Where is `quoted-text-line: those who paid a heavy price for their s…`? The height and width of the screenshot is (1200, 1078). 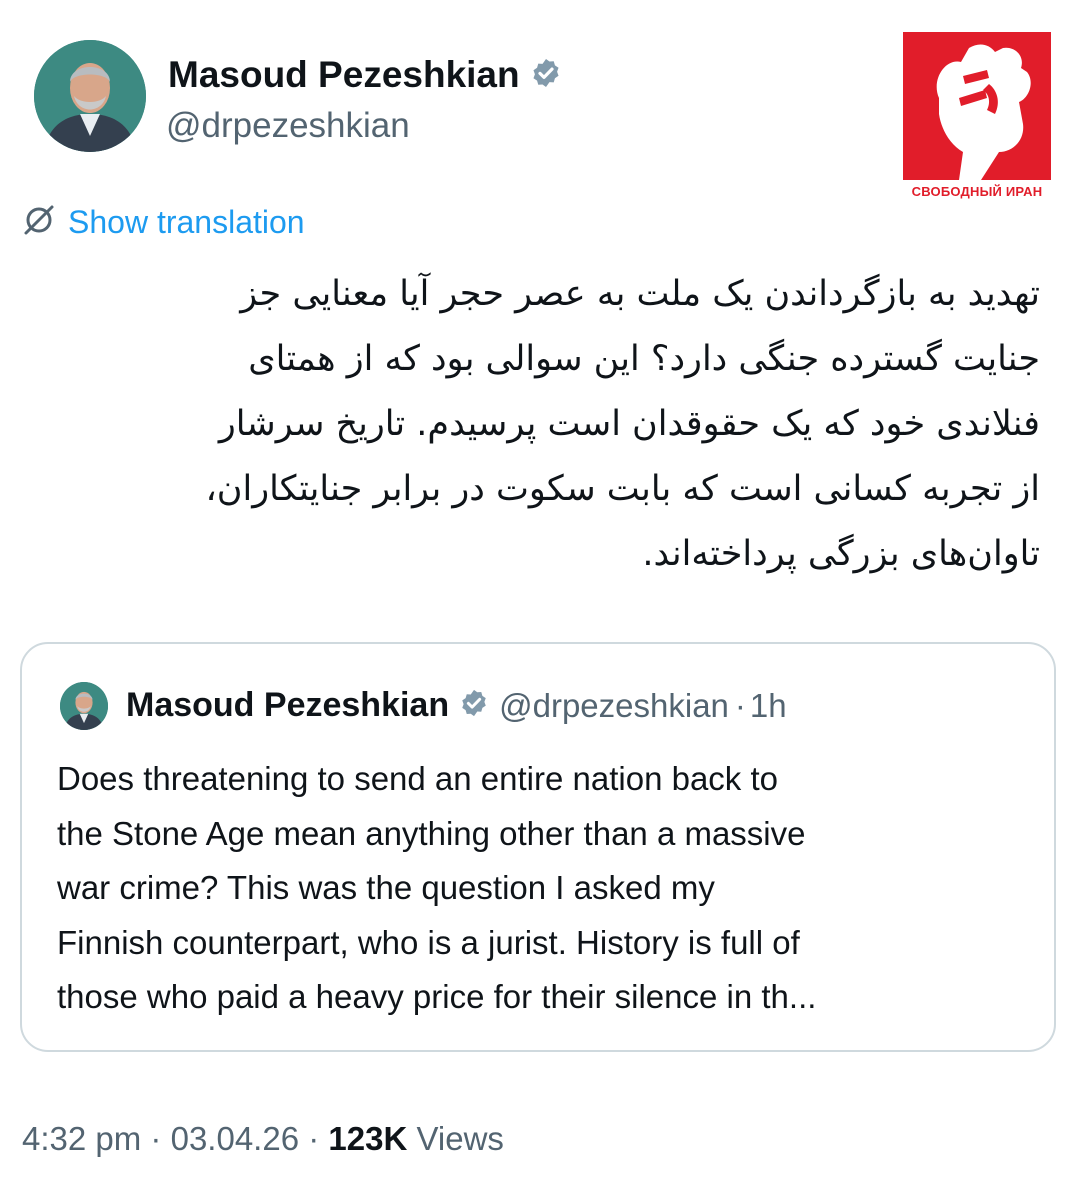
quoted-text-line: those who paid a heavy price for their s… is located at coordinates (437, 996).